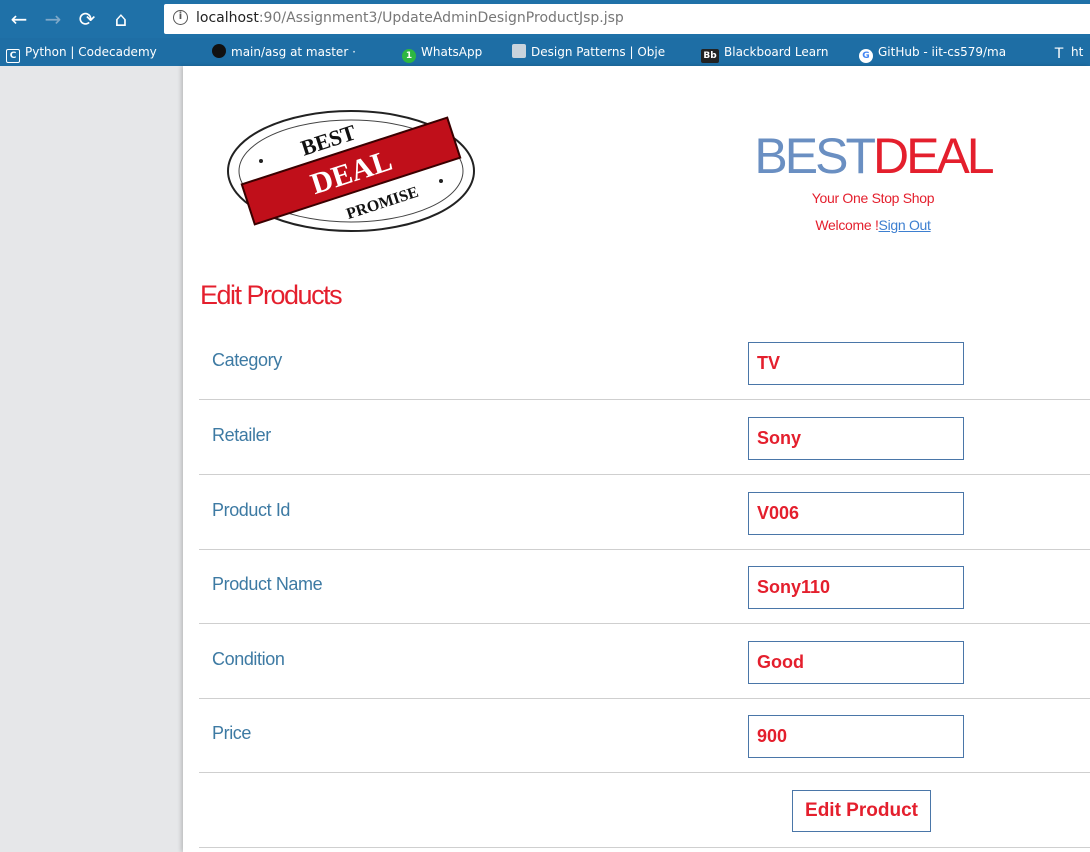  I want to click on form-row-submit: Edit Product, so click(644, 810).